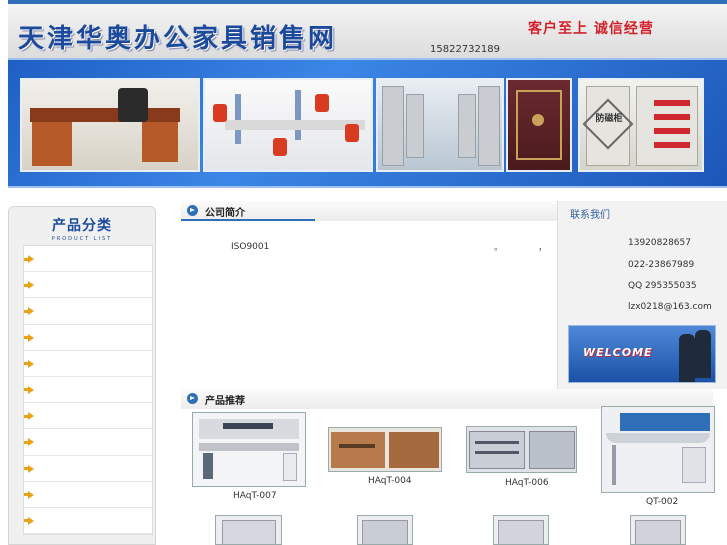 The height and width of the screenshot is (545, 727). What do you see at coordinates (178, 39) in the screenshot?
I see `site-title: 天津华奥办公家具销售网` at bounding box center [178, 39].